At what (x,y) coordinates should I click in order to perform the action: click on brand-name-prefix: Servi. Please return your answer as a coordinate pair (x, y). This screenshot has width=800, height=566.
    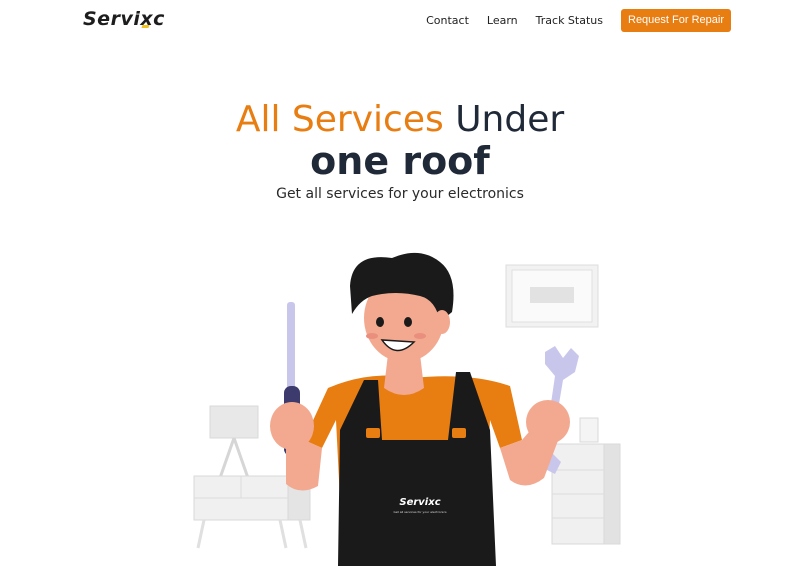
    Looking at the image, I should click on (112, 19).